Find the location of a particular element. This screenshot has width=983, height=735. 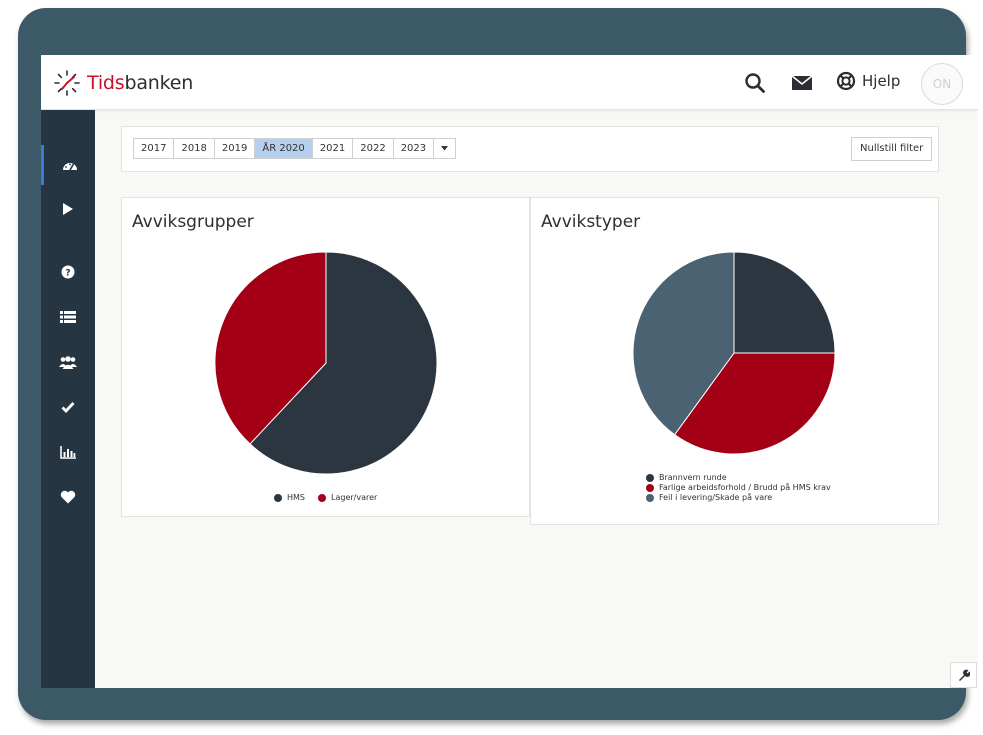

caret-down-icon is located at coordinates (445, 148).